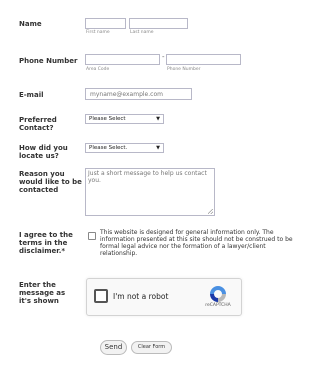  Describe the element at coordinates (92, 236) in the screenshot. I see `agree-checkbox` at that location.